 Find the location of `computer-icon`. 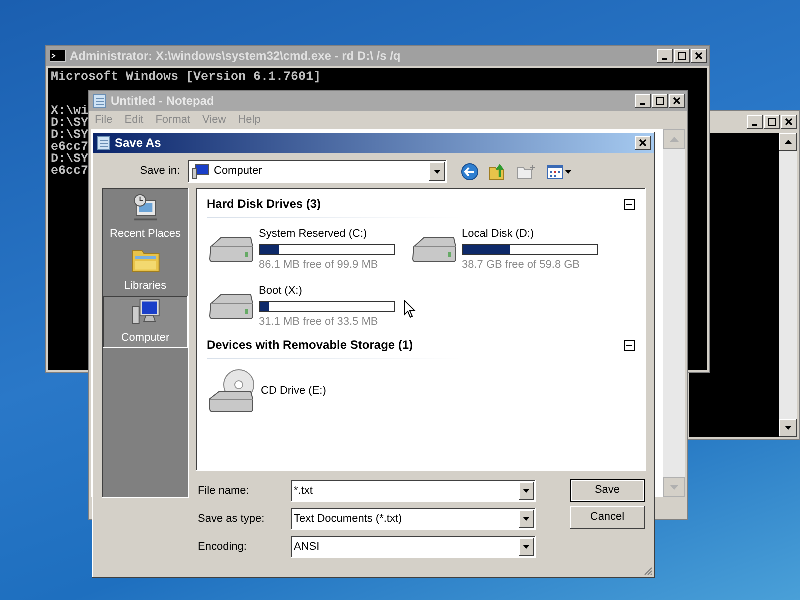

computer-icon is located at coordinates (201, 172).